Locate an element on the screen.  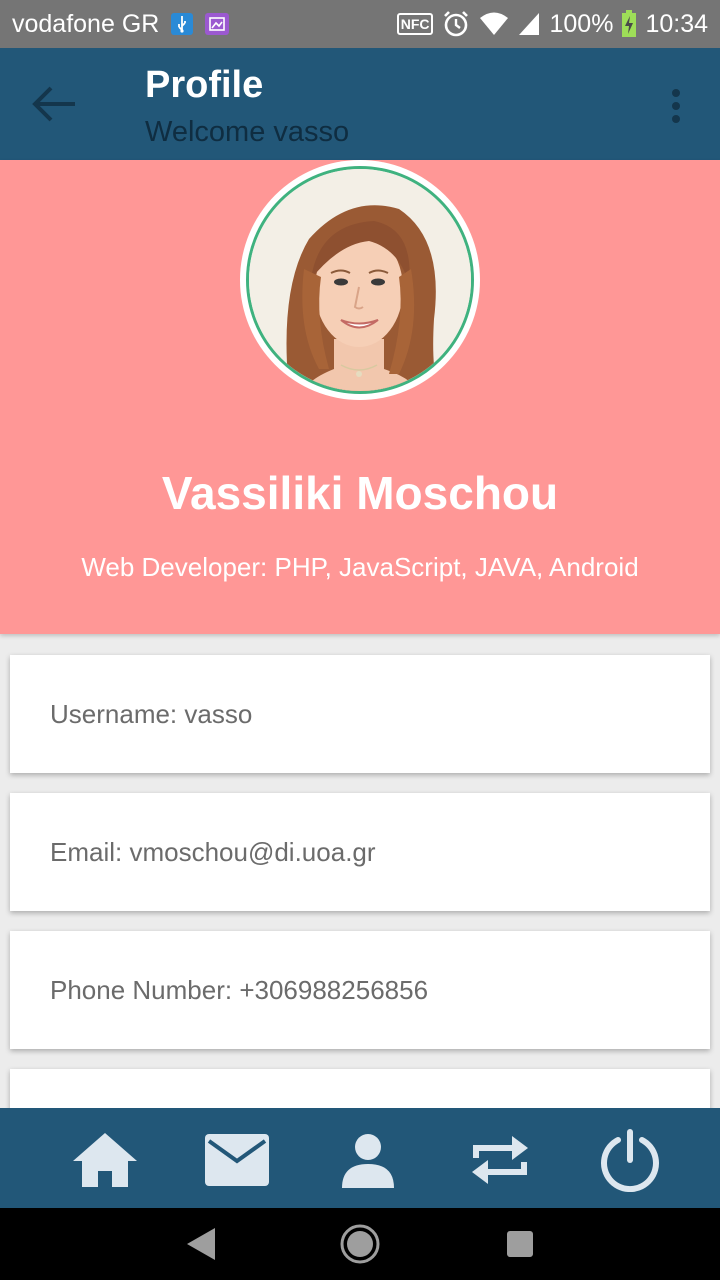
status-left: vodafone GR is located at coordinates (121, 24).